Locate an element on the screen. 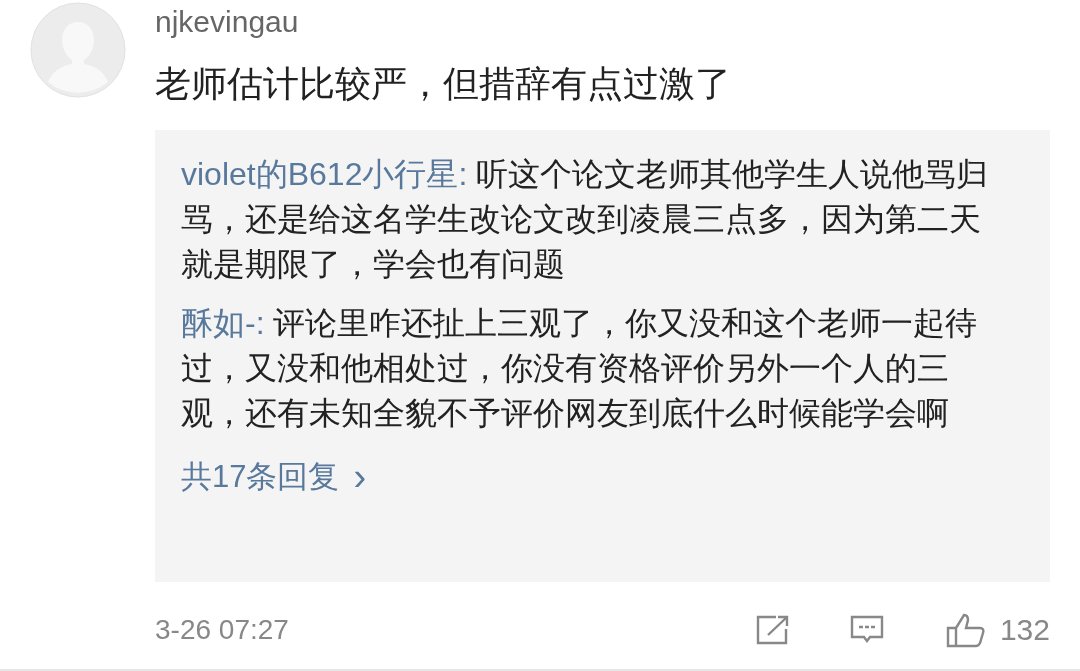 The width and height of the screenshot is (1080, 671). timestamp: 3-26 07:27 is located at coordinates (222, 630).